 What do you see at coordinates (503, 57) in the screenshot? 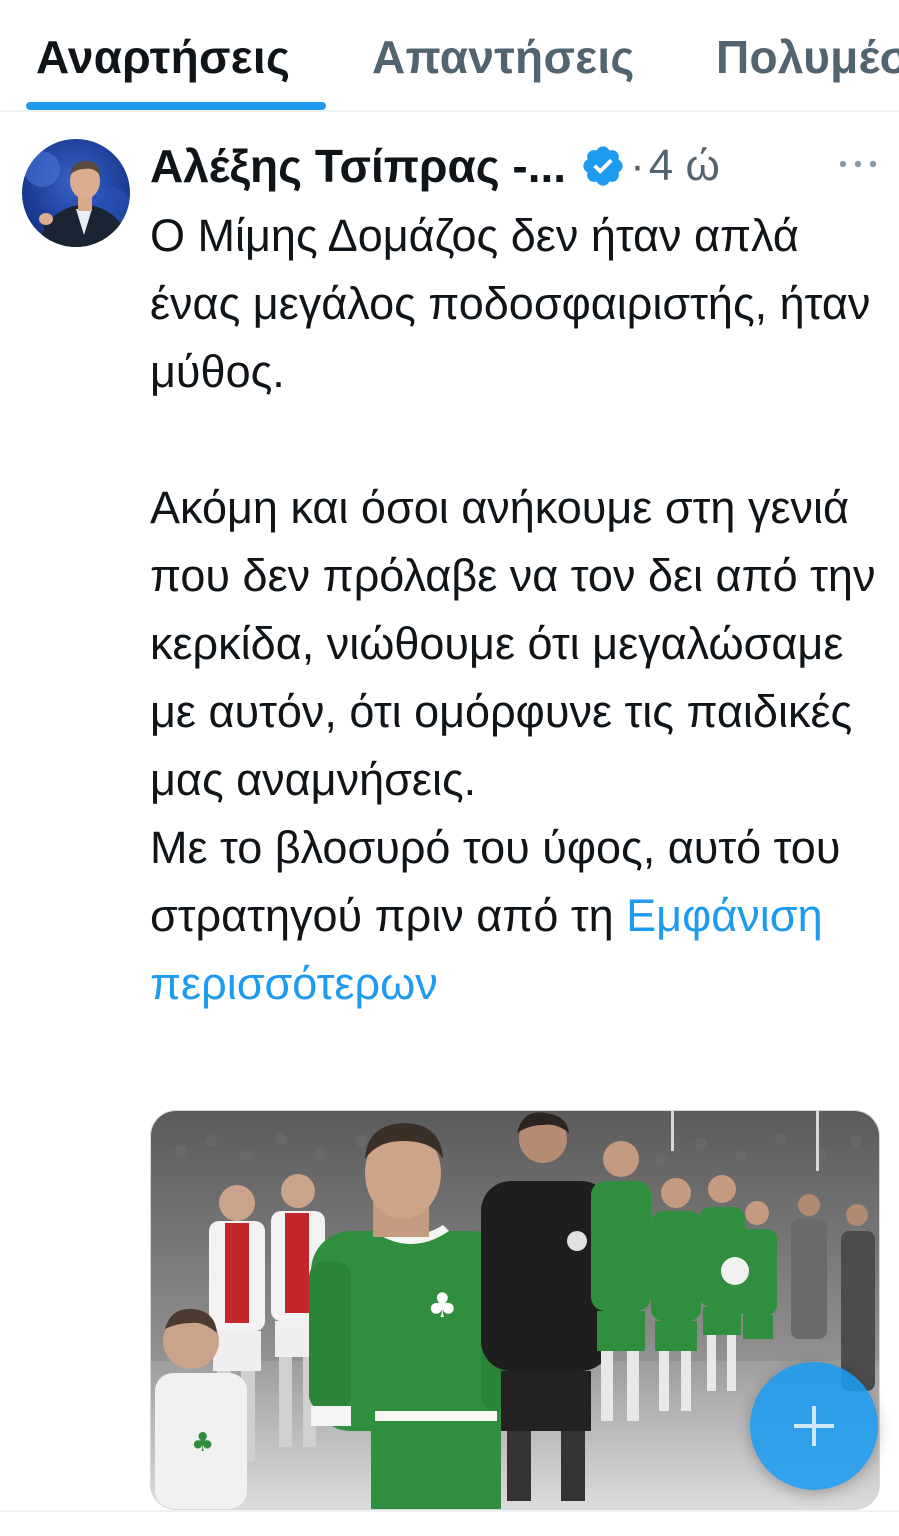
I see `tab-replies: Απαντήσεις` at bounding box center [503, 57].